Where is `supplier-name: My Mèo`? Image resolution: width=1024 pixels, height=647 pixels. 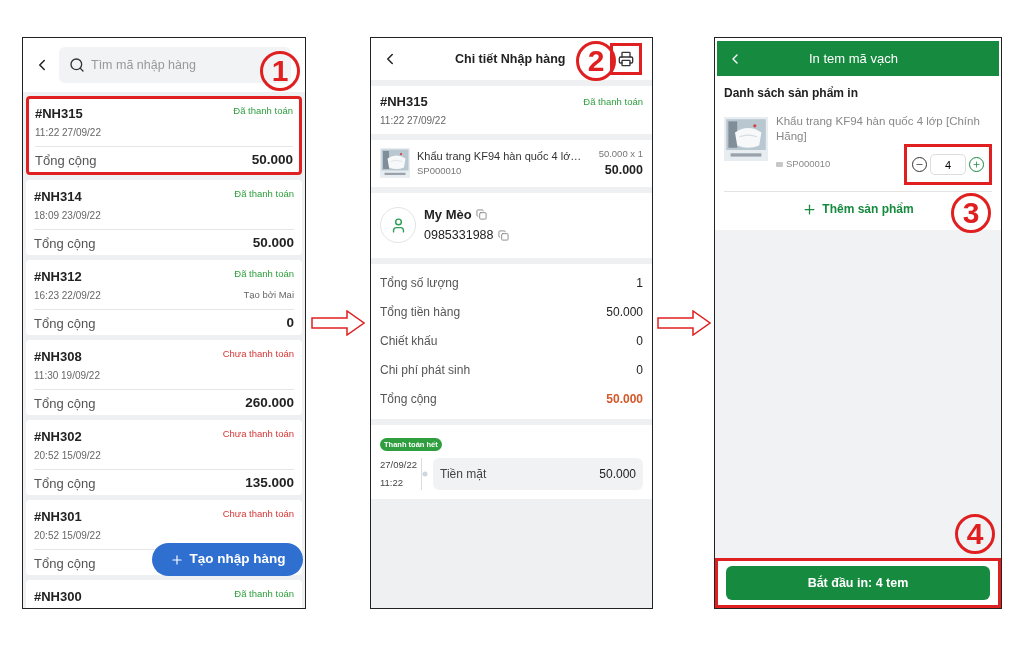
supplier-name: My Mèo is located at coordinates (448, 214).